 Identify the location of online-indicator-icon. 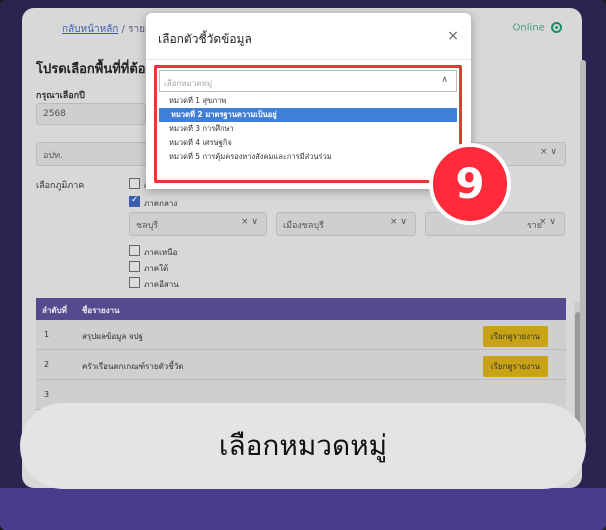
(556, 27).